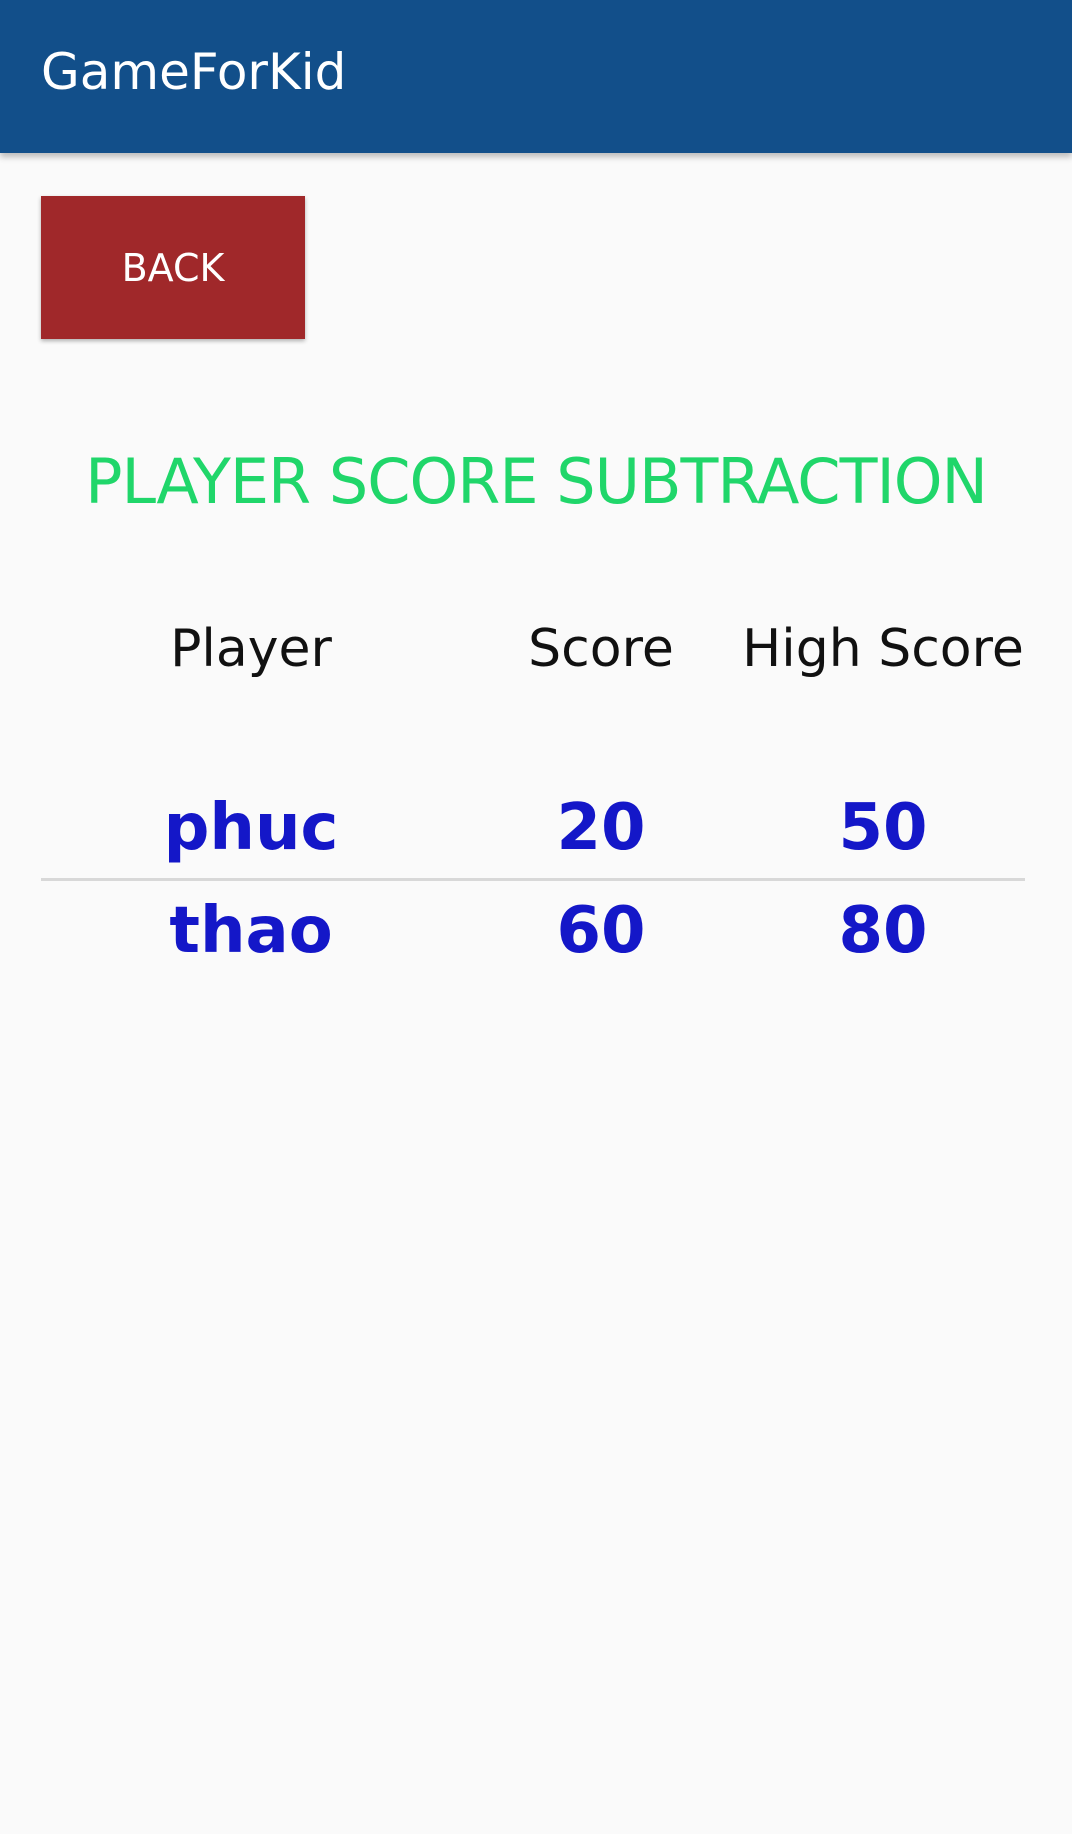  Describe the element at coordinates (251, 649) in the screenshot. I see `header-player: Player` at that location.